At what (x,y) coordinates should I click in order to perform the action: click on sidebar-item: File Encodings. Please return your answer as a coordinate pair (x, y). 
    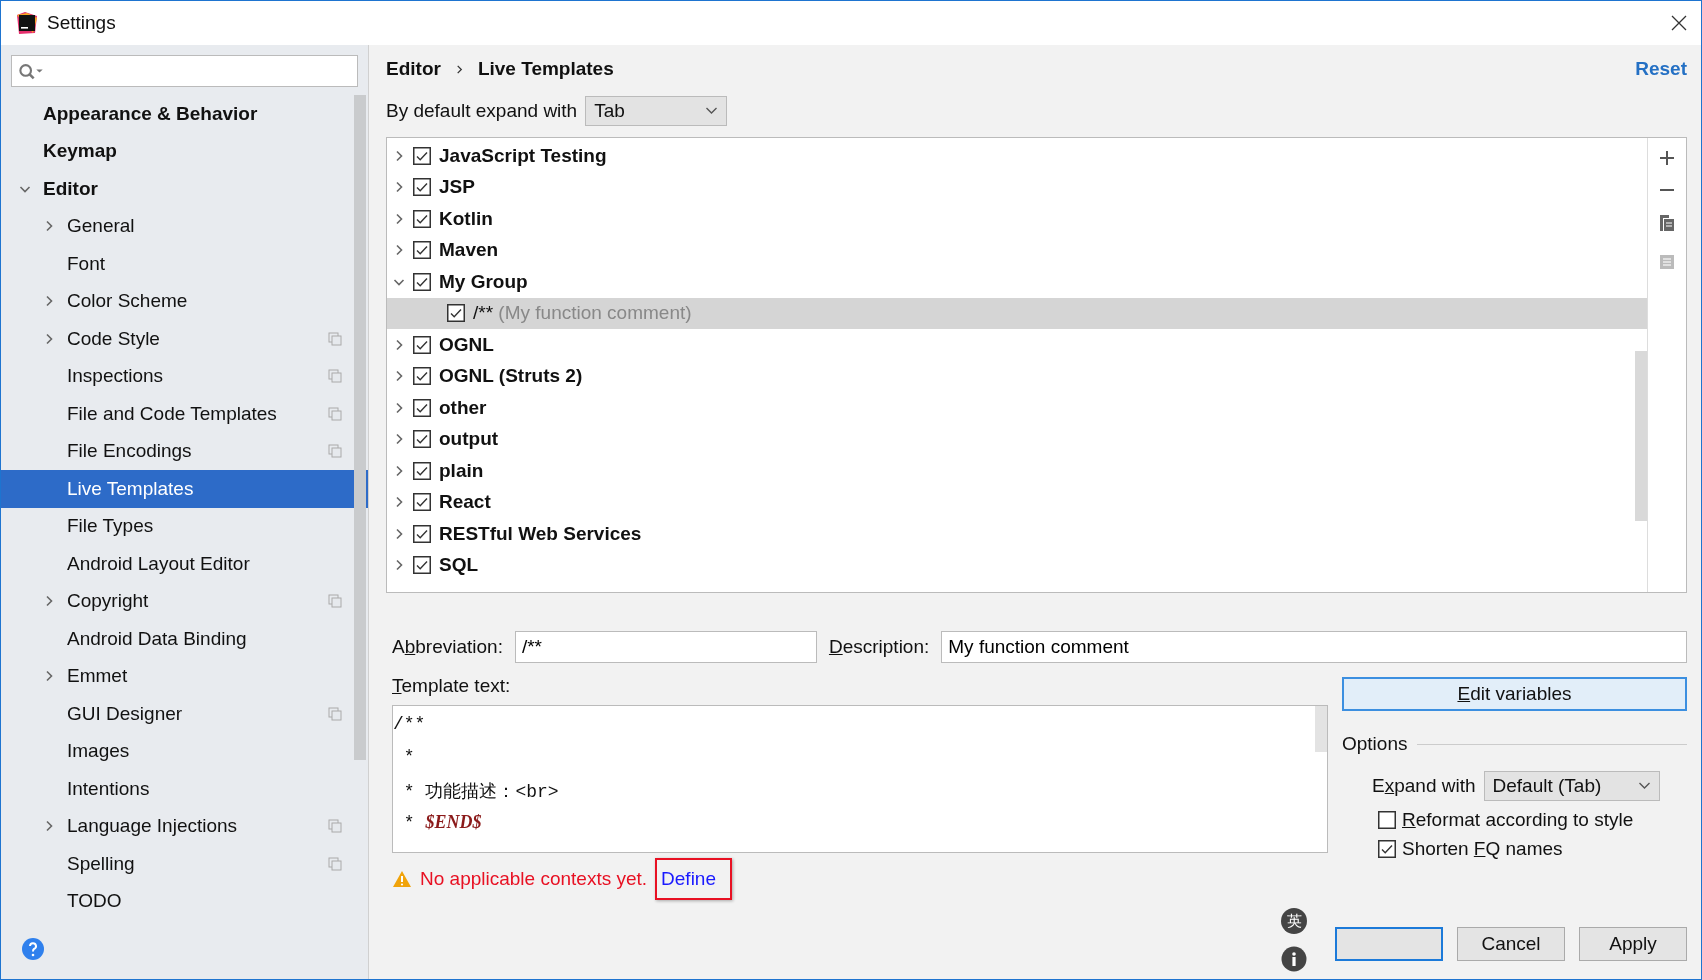
    Looking at the image, I should click on (175, 451).